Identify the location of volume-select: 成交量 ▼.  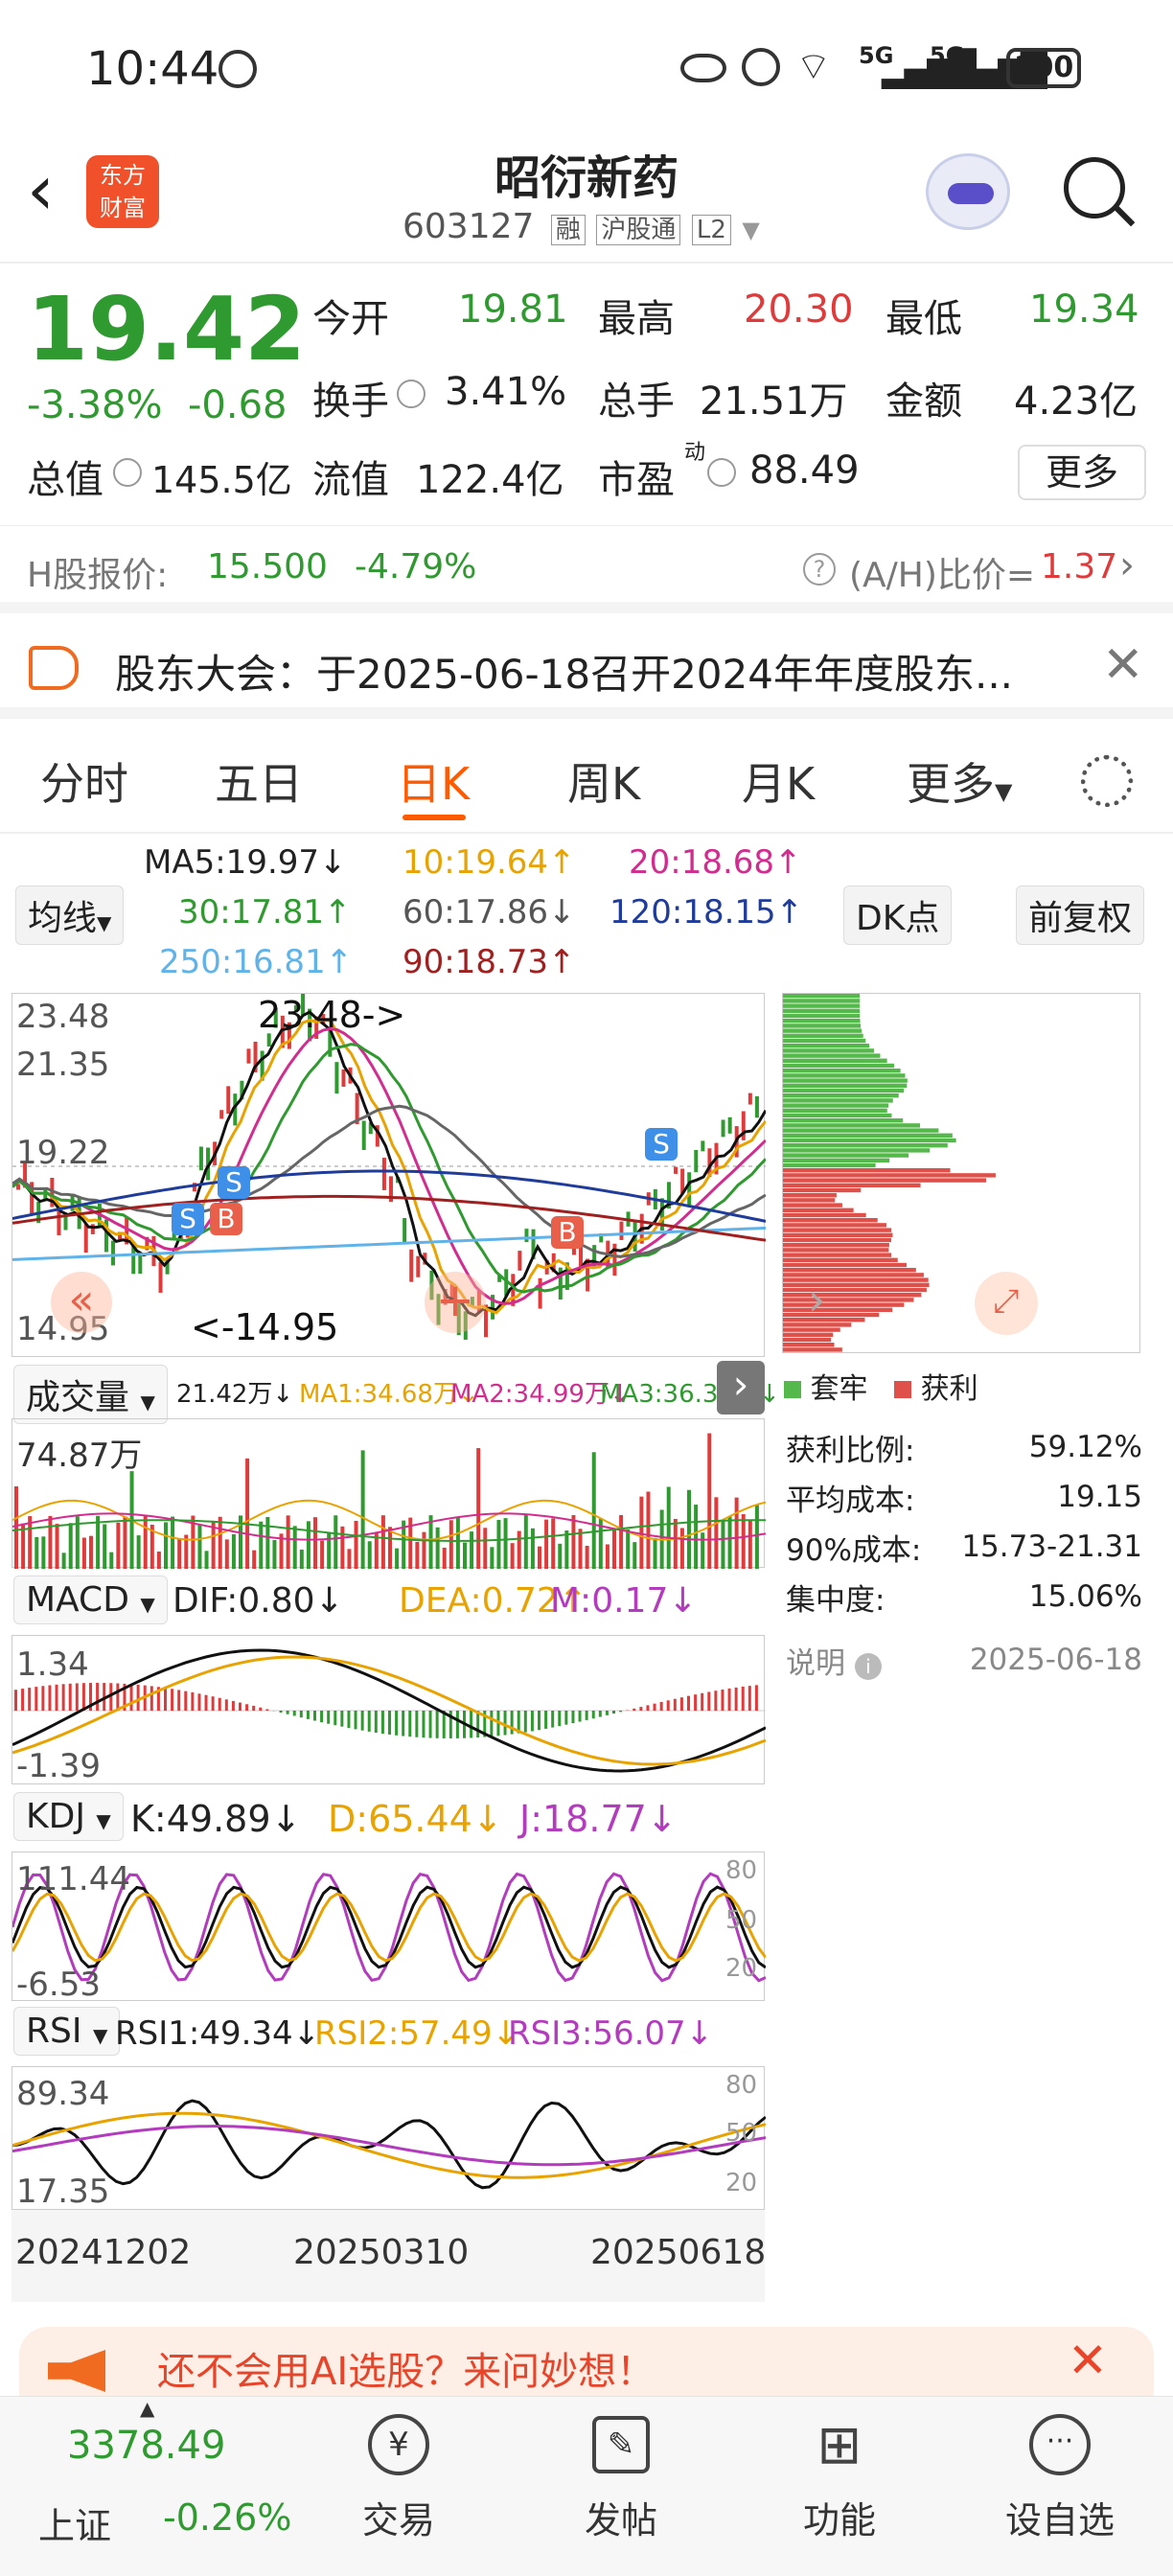
(90, 1394).